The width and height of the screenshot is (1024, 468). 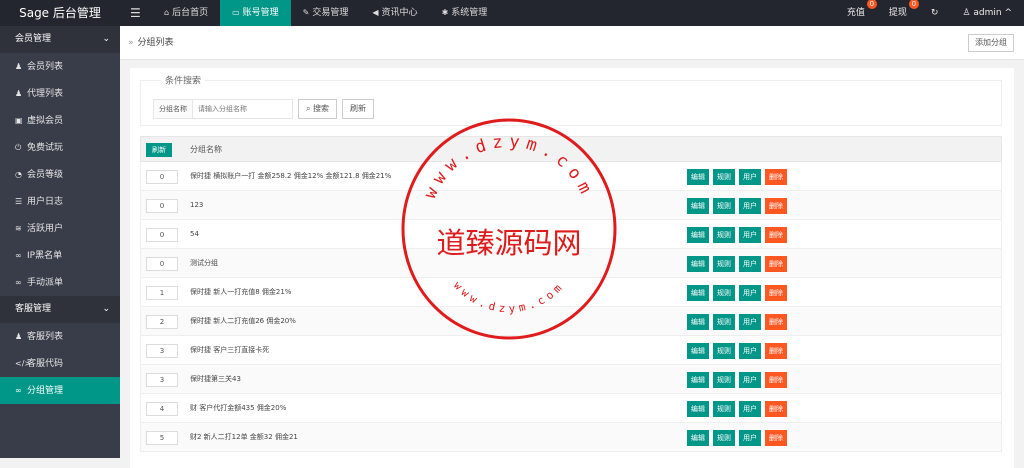 What do you see at coordinates (60, 336) in the screenshot?
I see `sidebar-item-support-list: ♟ 客服列表` at bounding box center [60, 336].